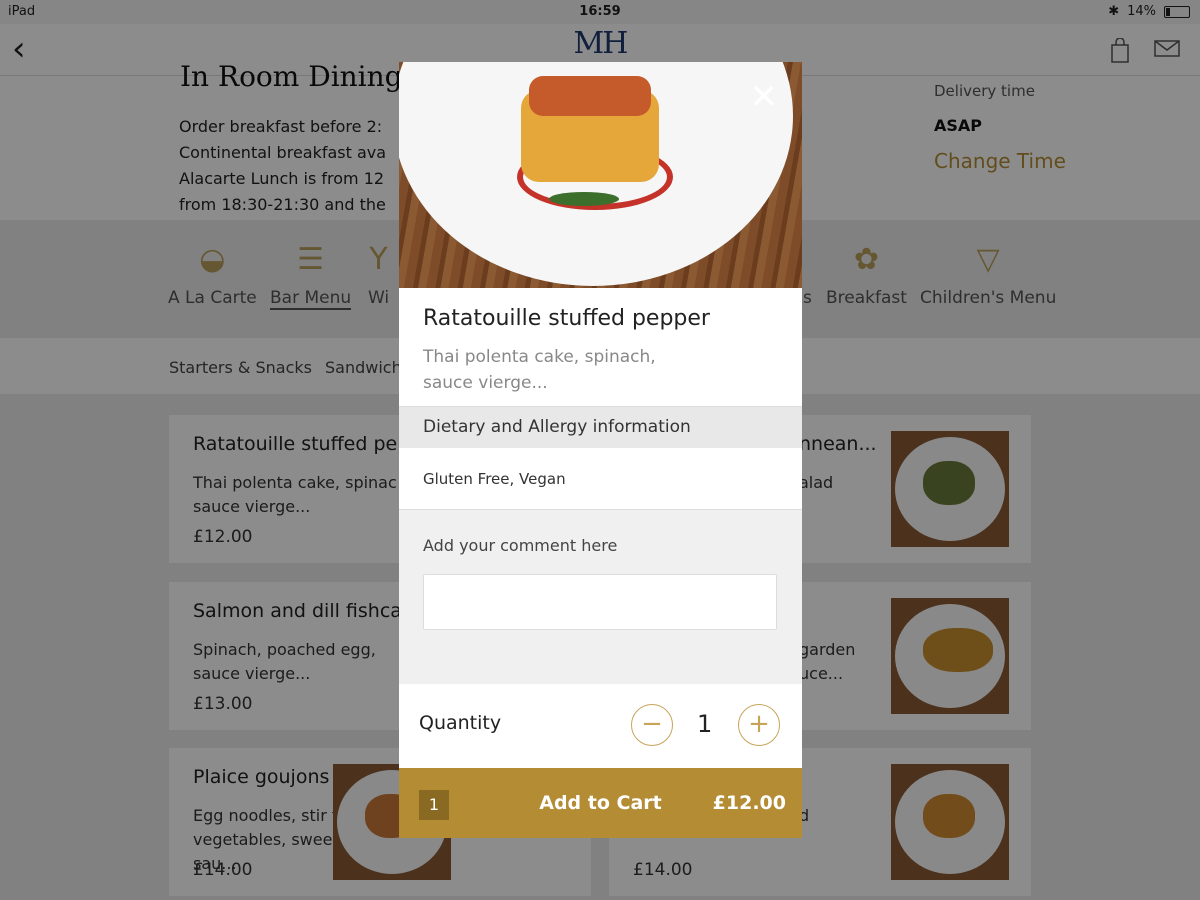  I want to click on comment-label: Add your comment here, so click(520, 545).